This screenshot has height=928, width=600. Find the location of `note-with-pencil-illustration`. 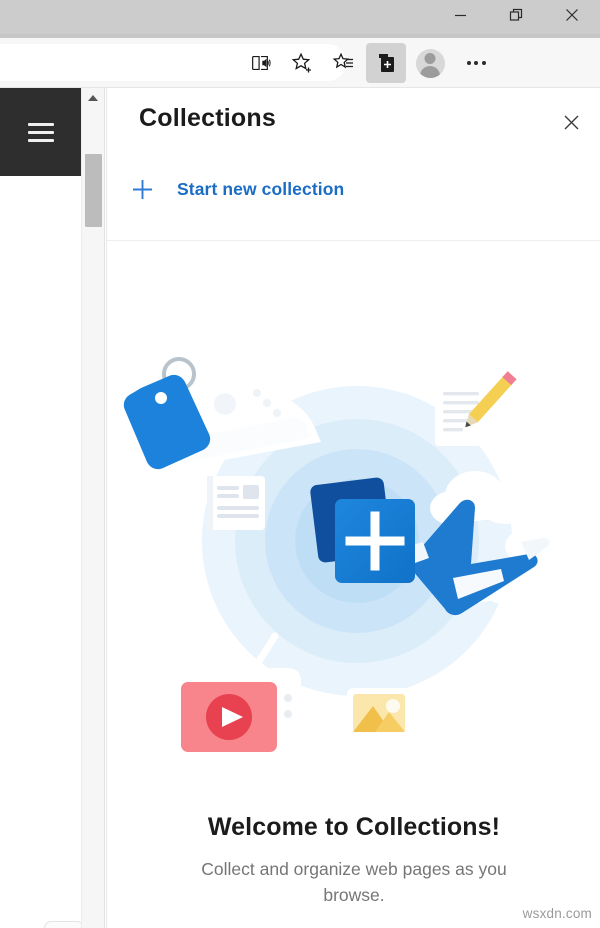

note-with-pencil-illustration is located at coordinates (476, 408).